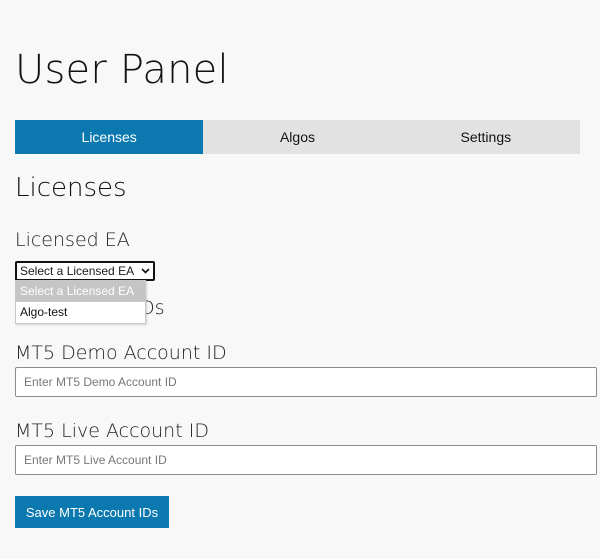 The image size is (600, 559). I want to click on tab-algos: Algos, so click(297, 137).